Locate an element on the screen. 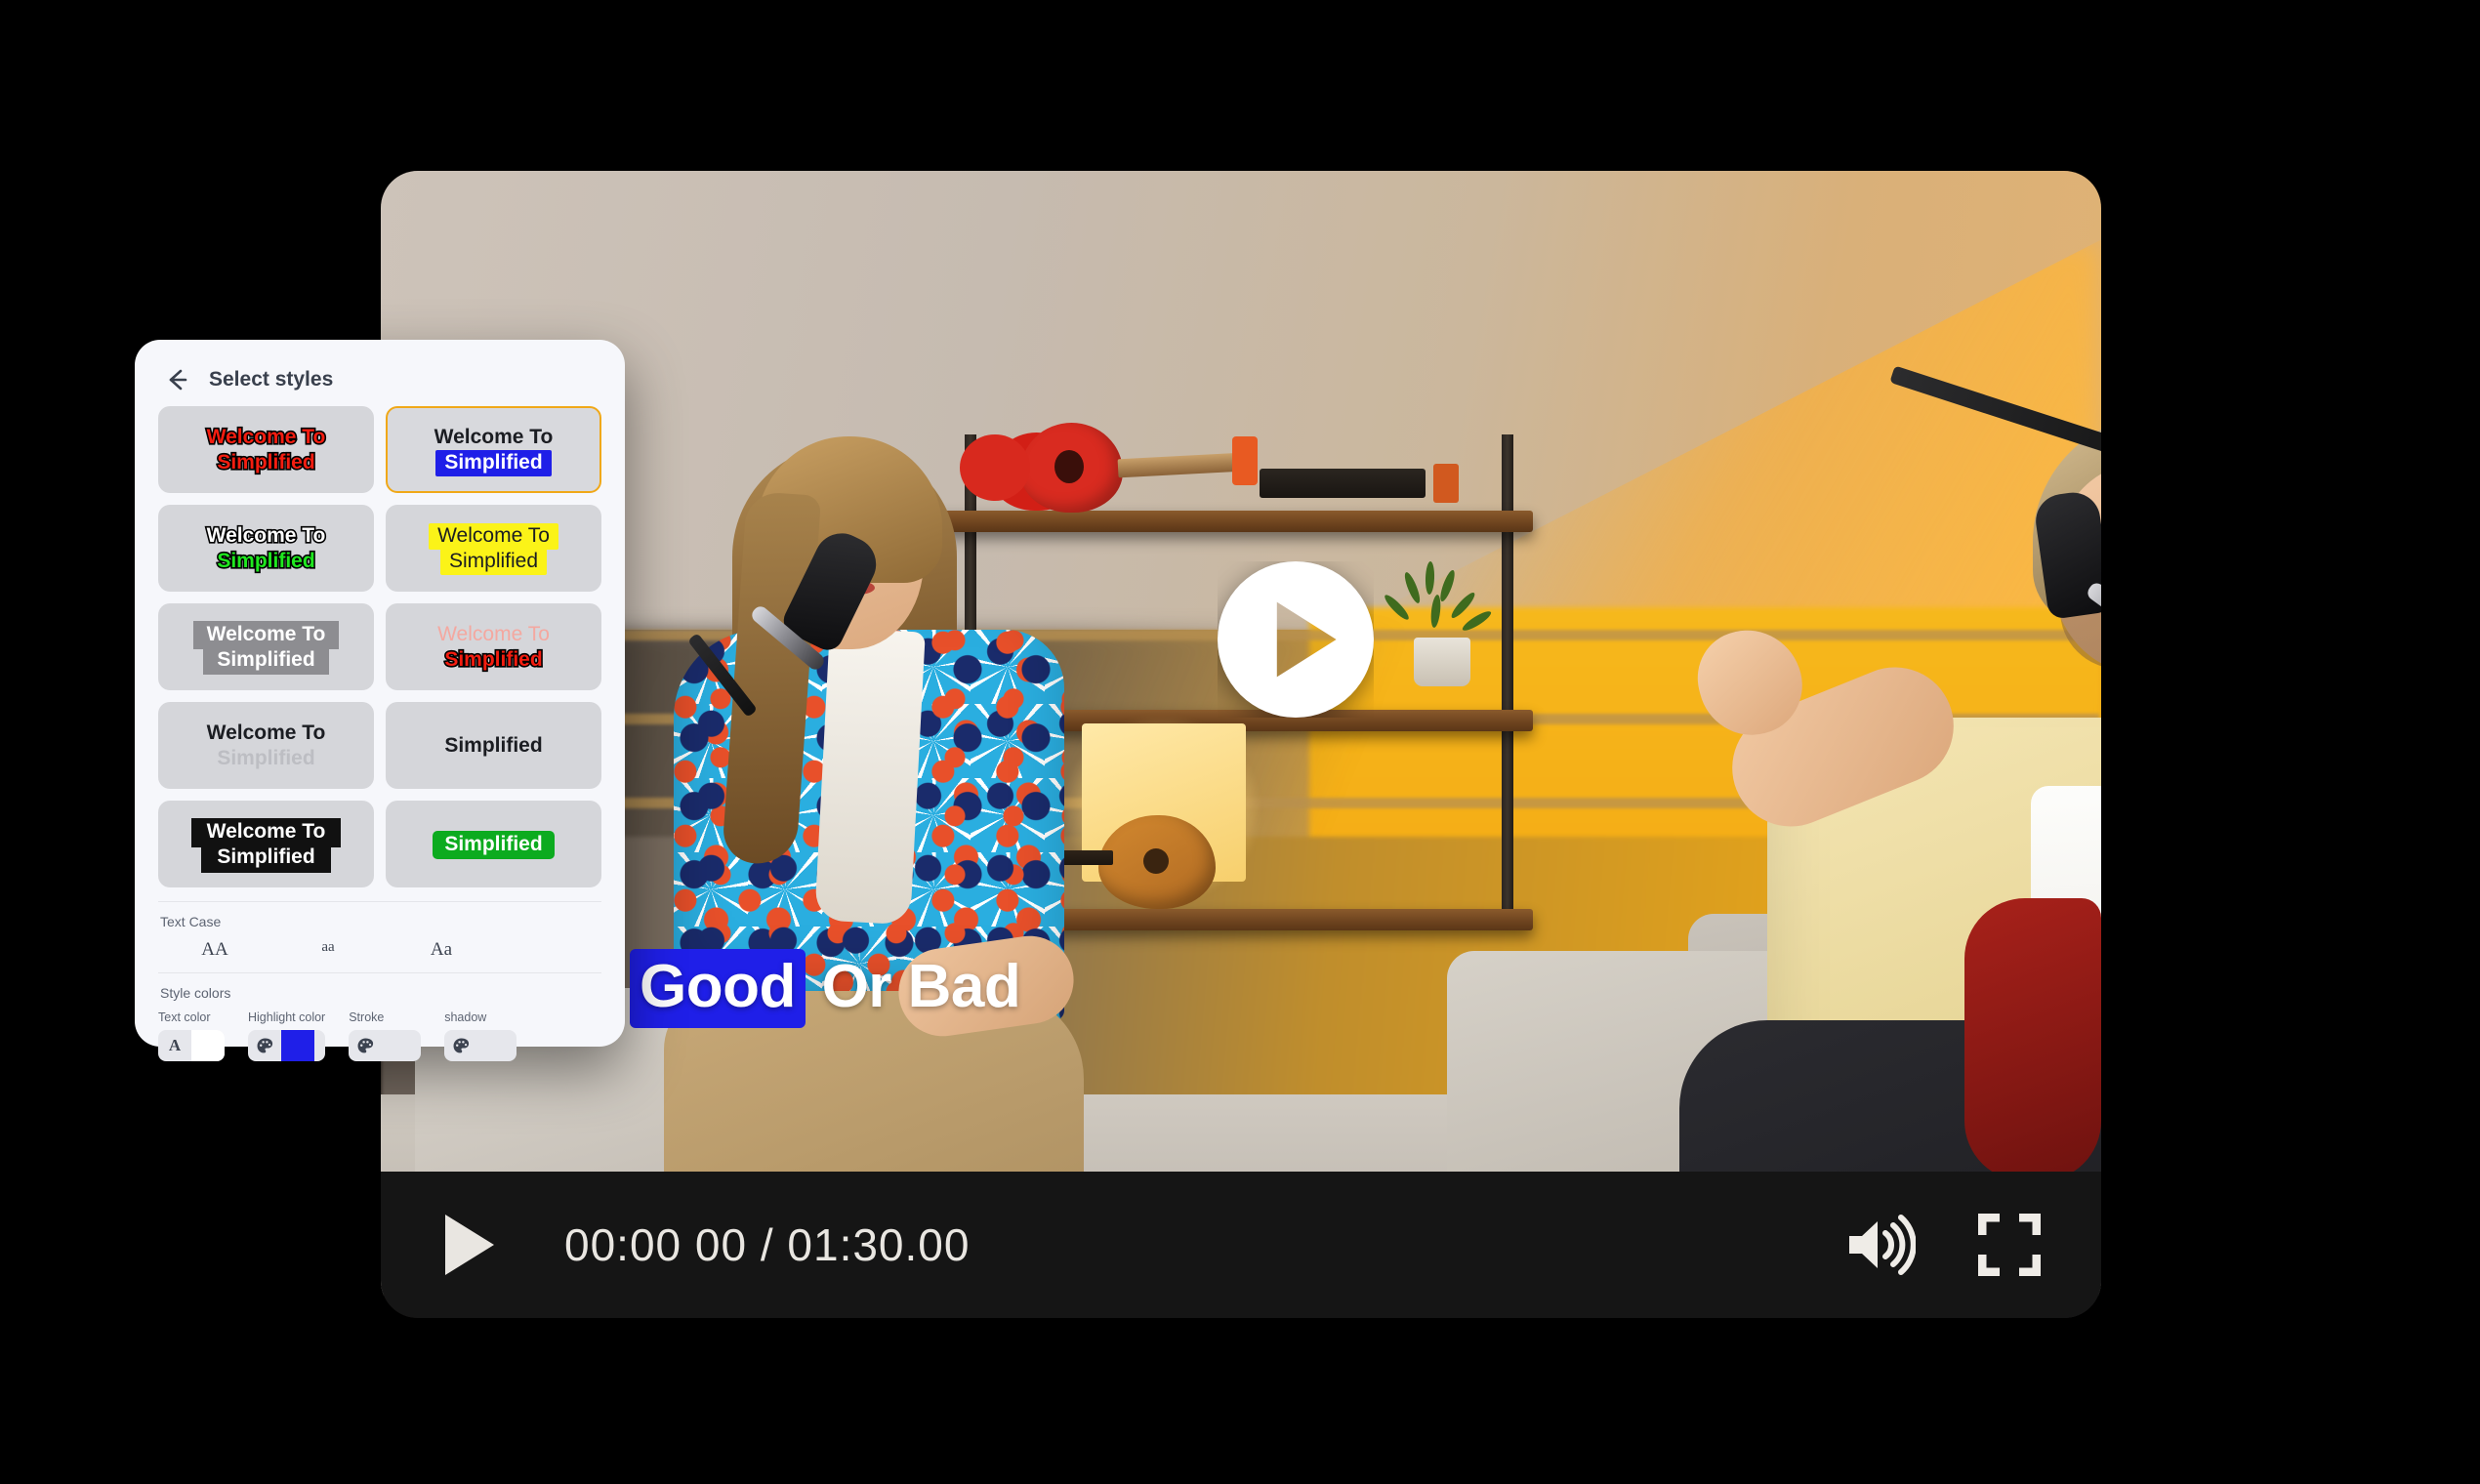  play-icon is located at coordinates (470, 1245).